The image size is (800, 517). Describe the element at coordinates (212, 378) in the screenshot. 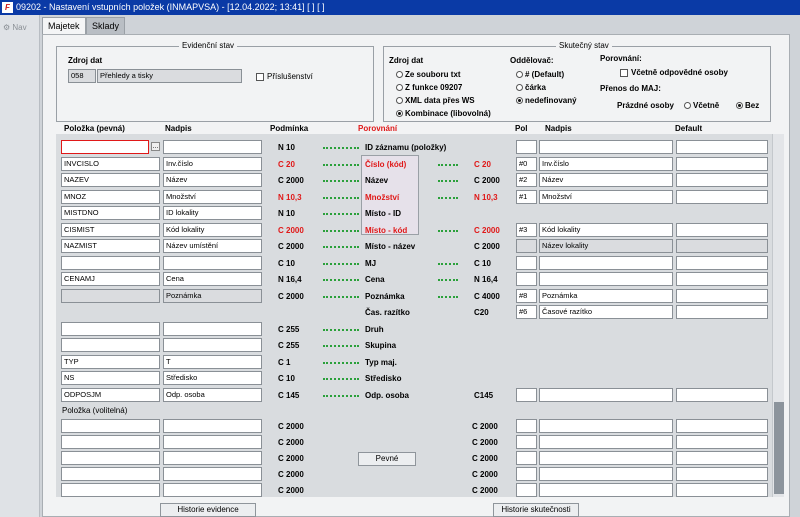

I see `nadpis-field: Středisko` at that location.